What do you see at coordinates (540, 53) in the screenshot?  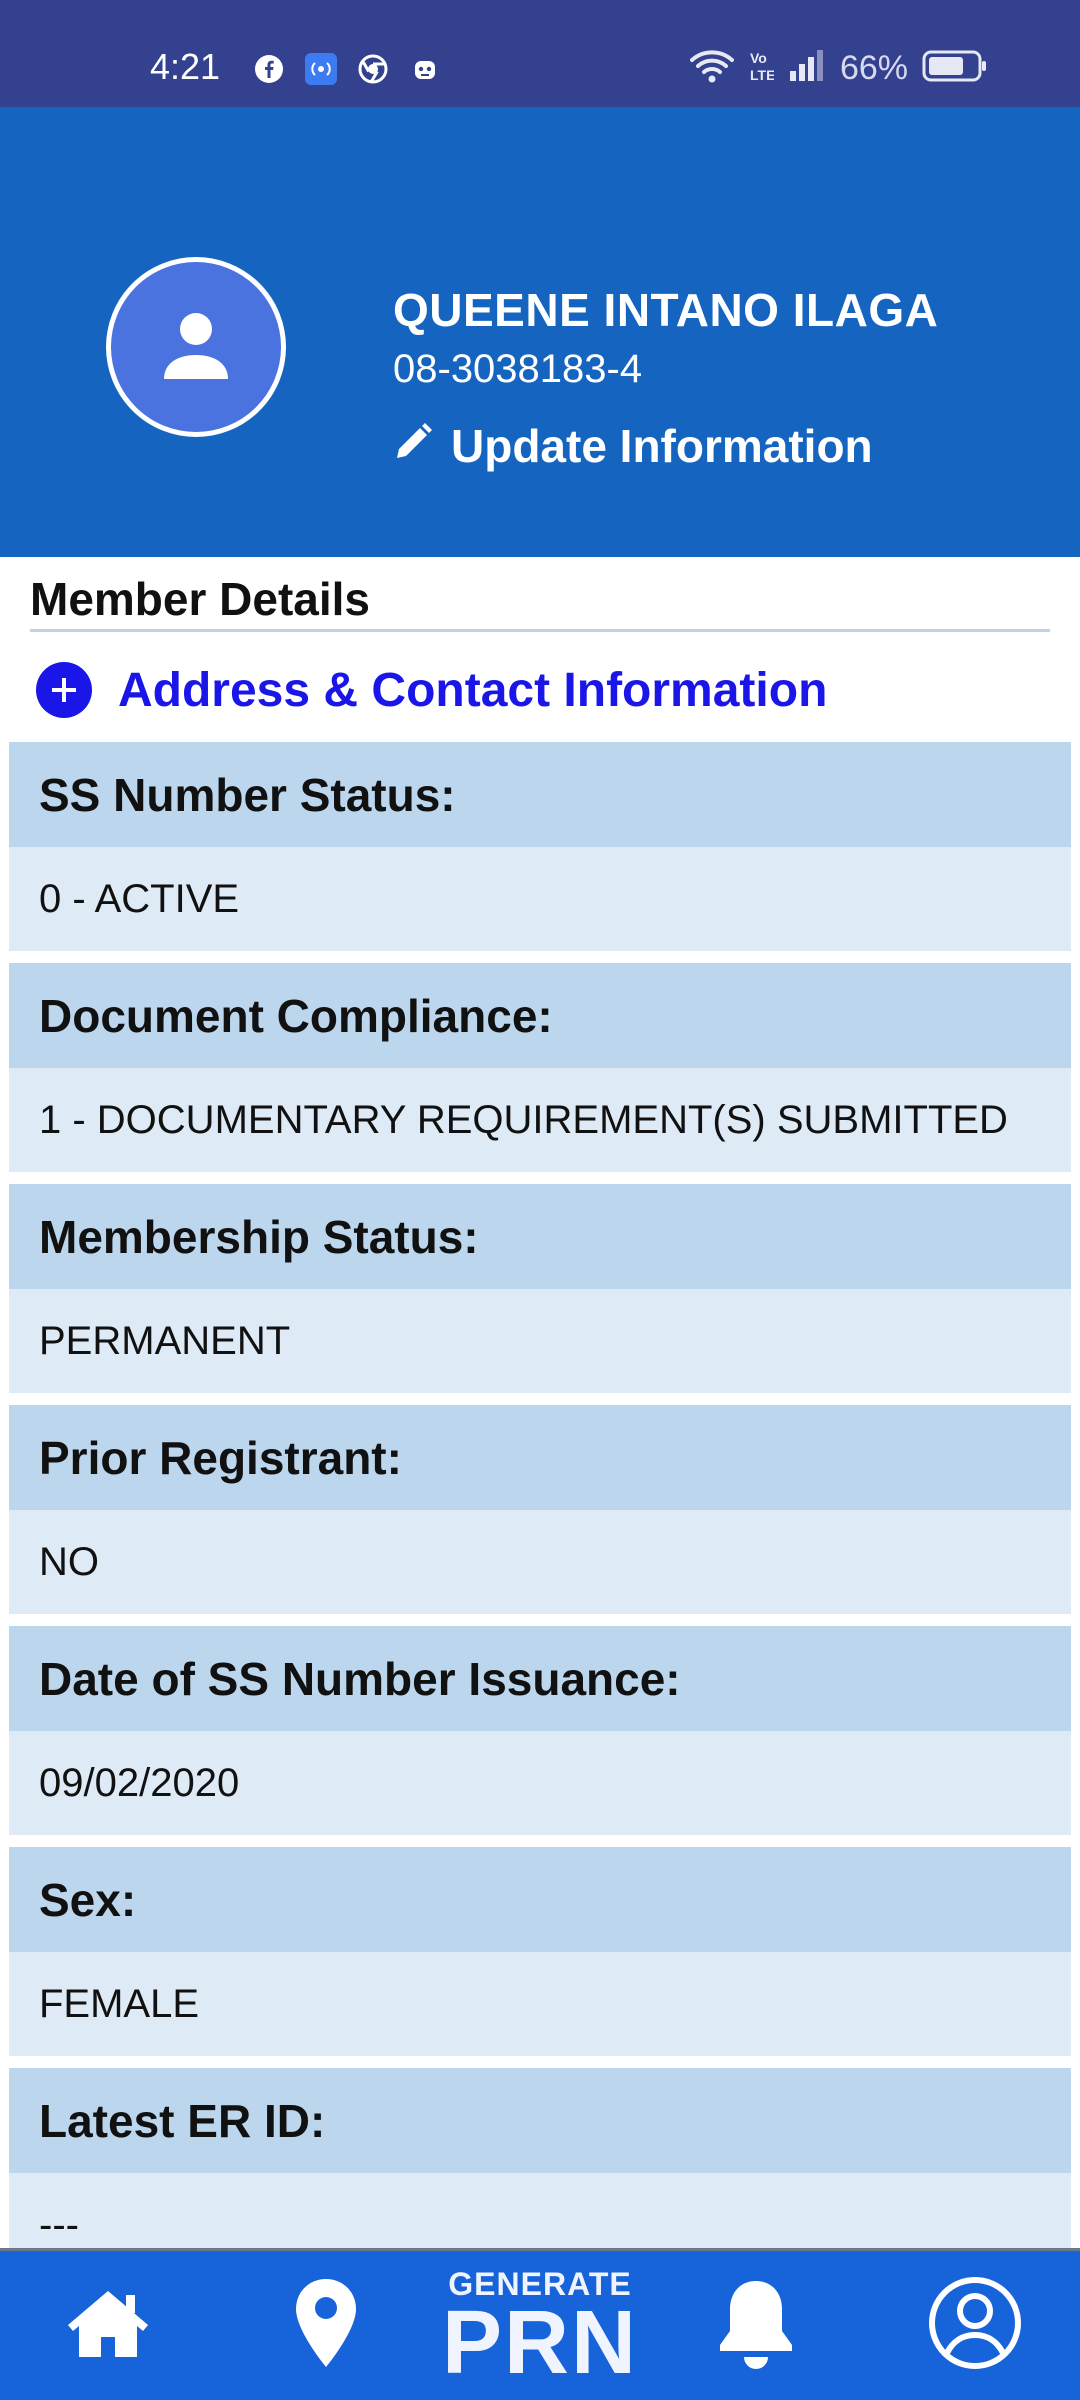 I see `status-bar: 4:21 Vo LTE 66%` at bounding box center [540, 53].